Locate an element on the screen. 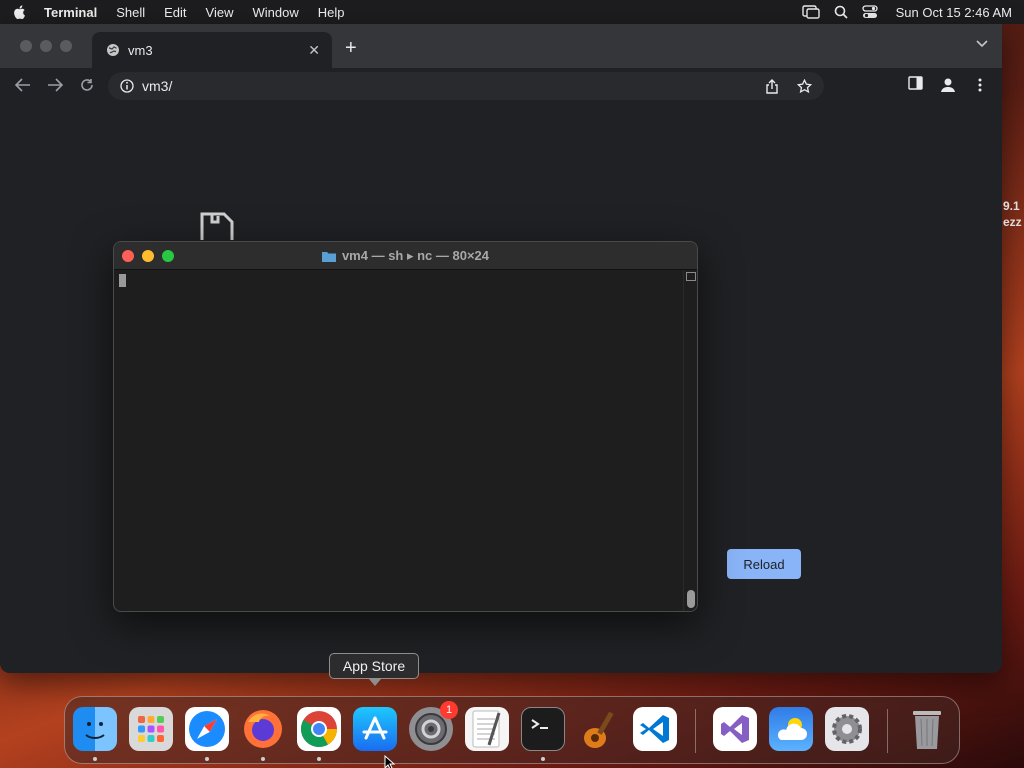  more-menu-icon is located at coordinates (980, 85).